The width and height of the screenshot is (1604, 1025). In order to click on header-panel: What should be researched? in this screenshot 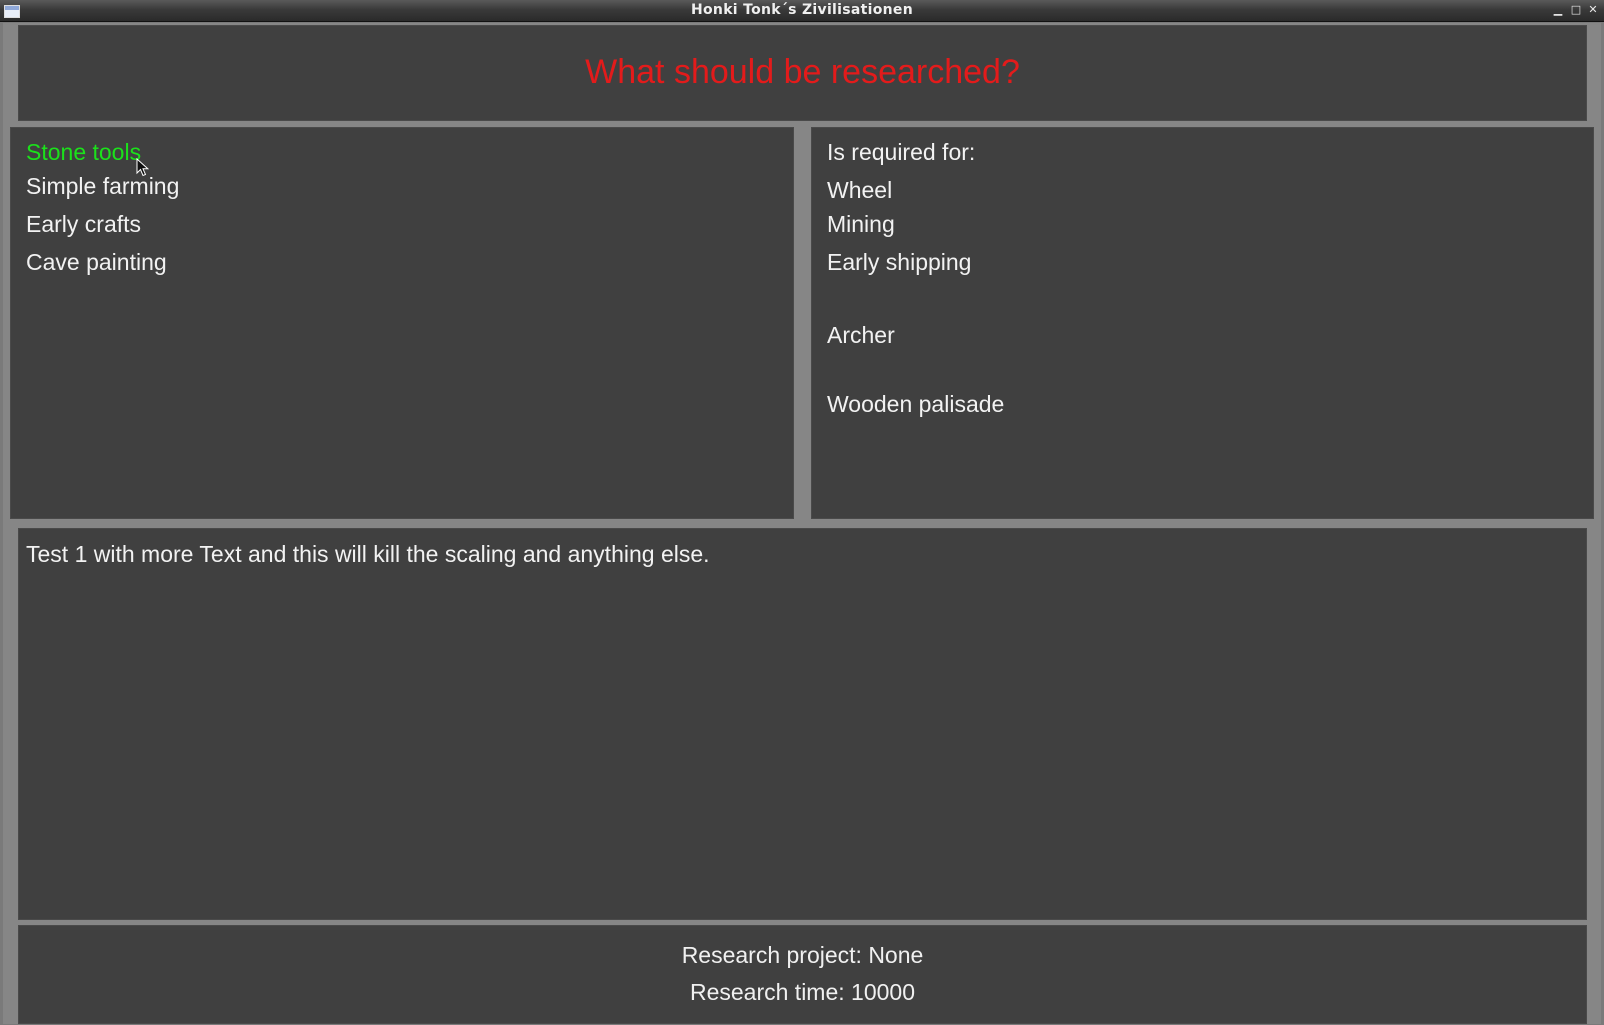, I will do `click(802, 73)`.